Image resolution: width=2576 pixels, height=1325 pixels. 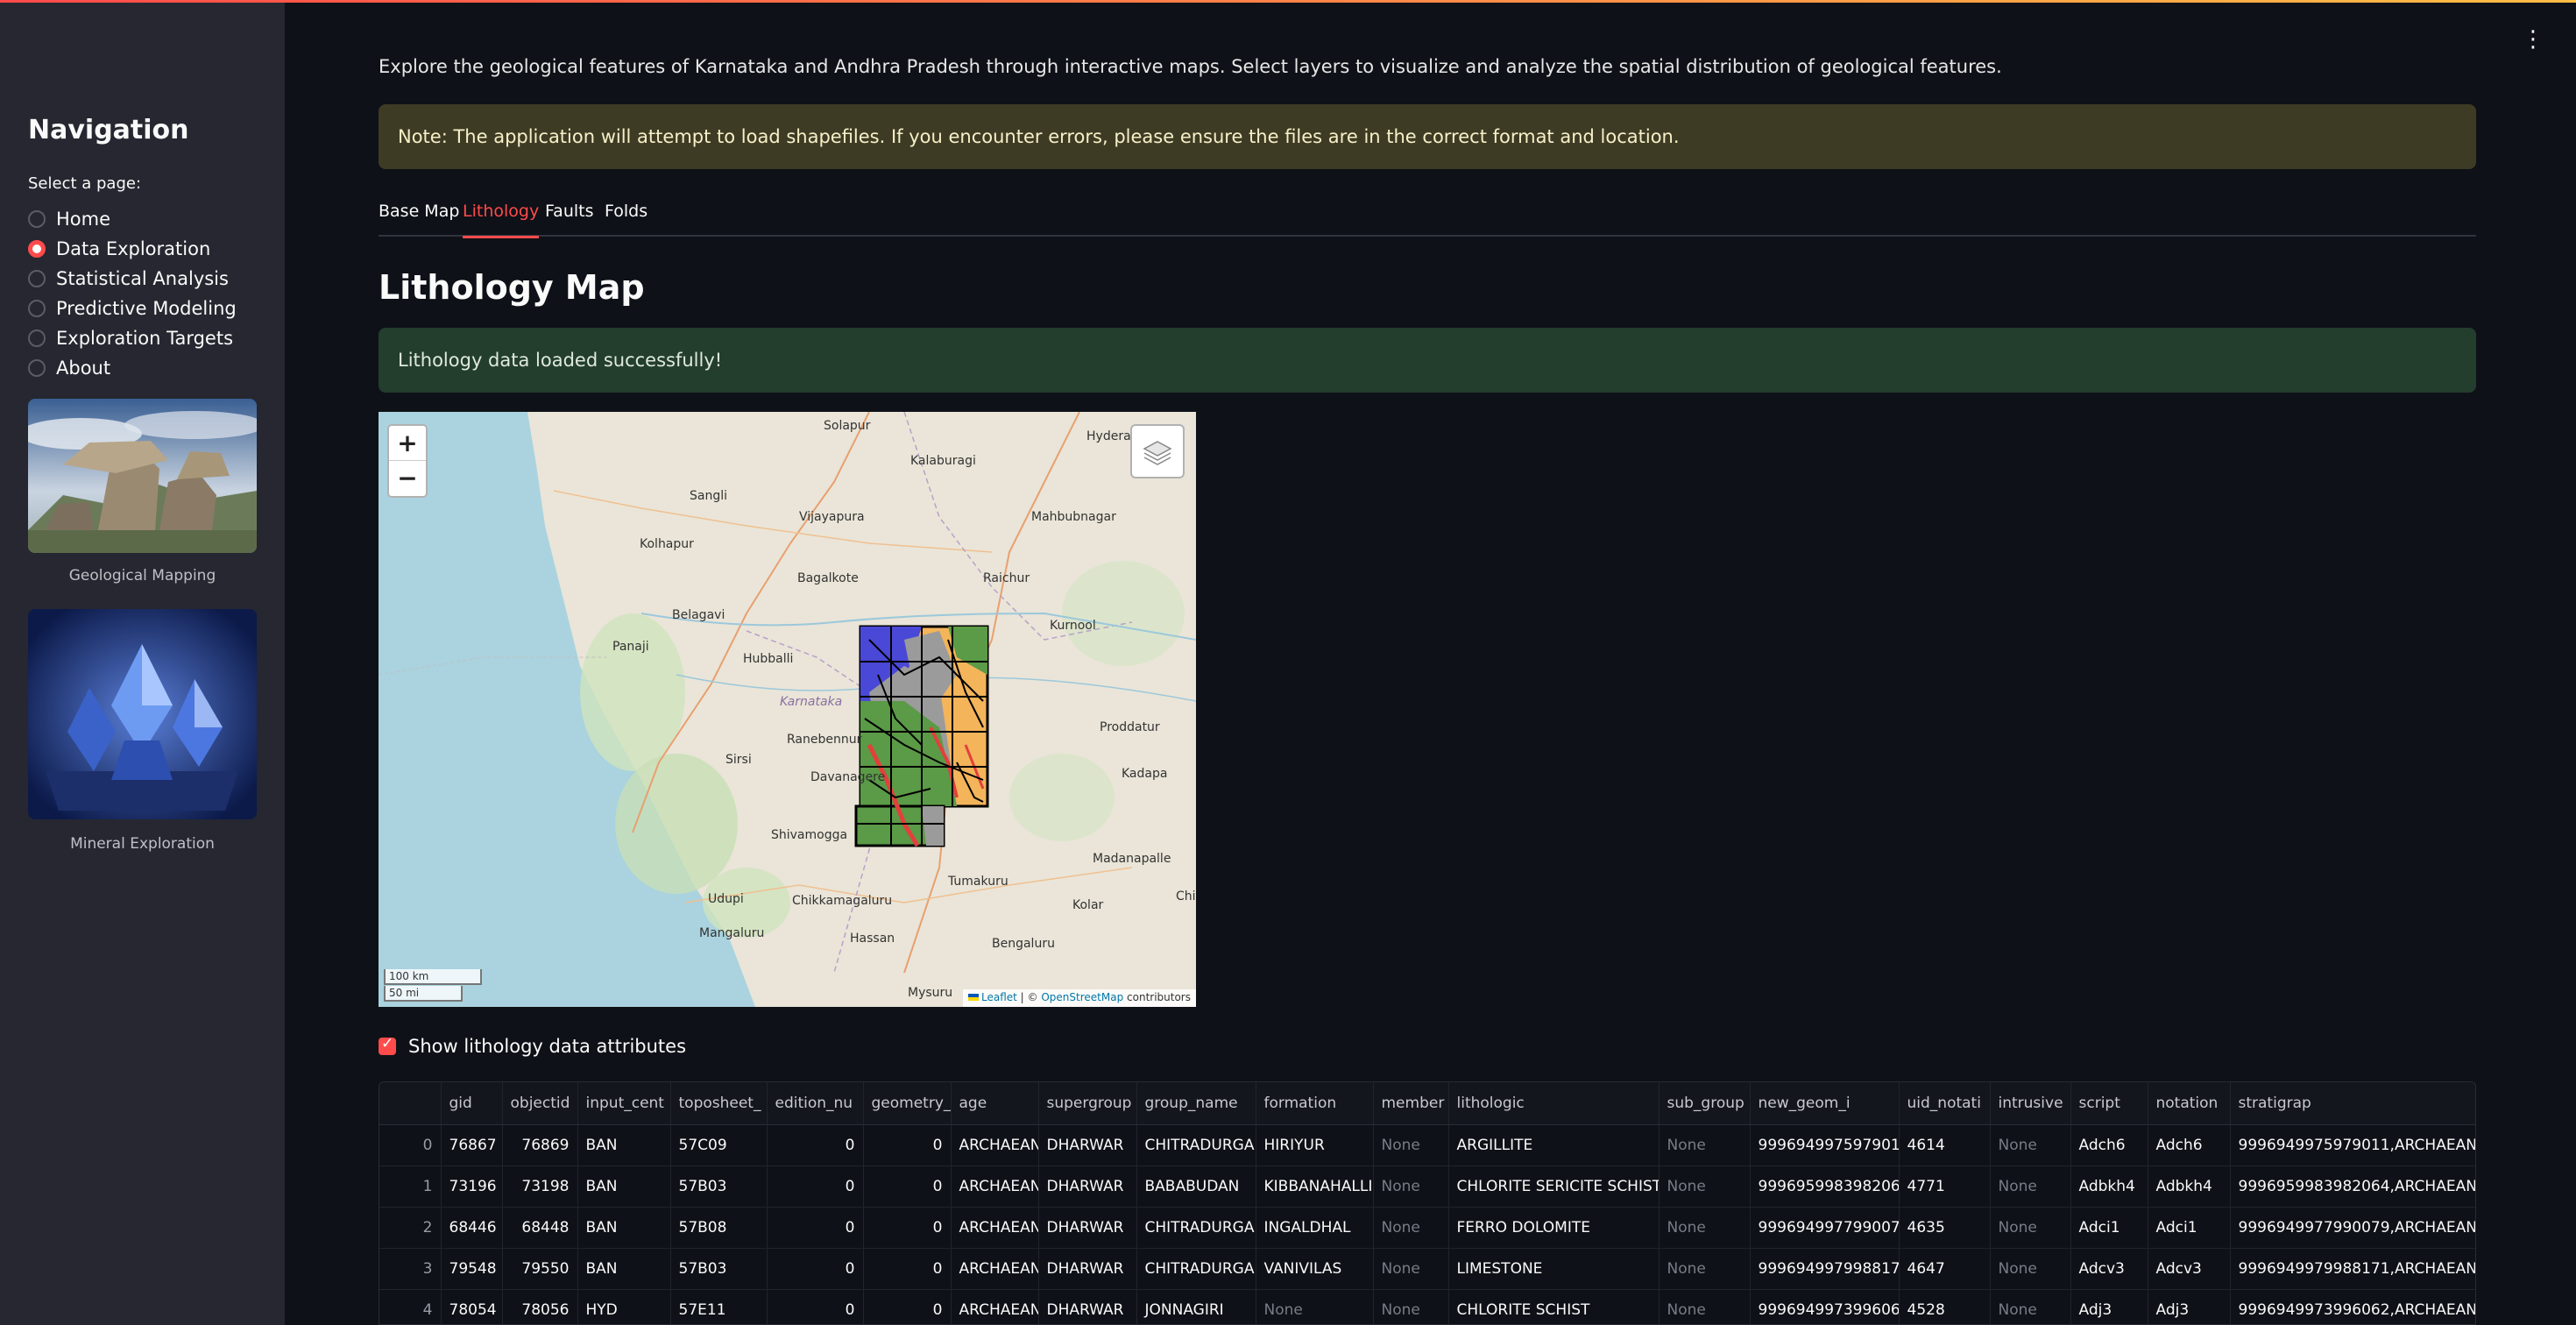 What do you see at coordinates (1288, 1) in the screenshot?
I see `top-decoration-bar` at bounding box center [1288, 1].